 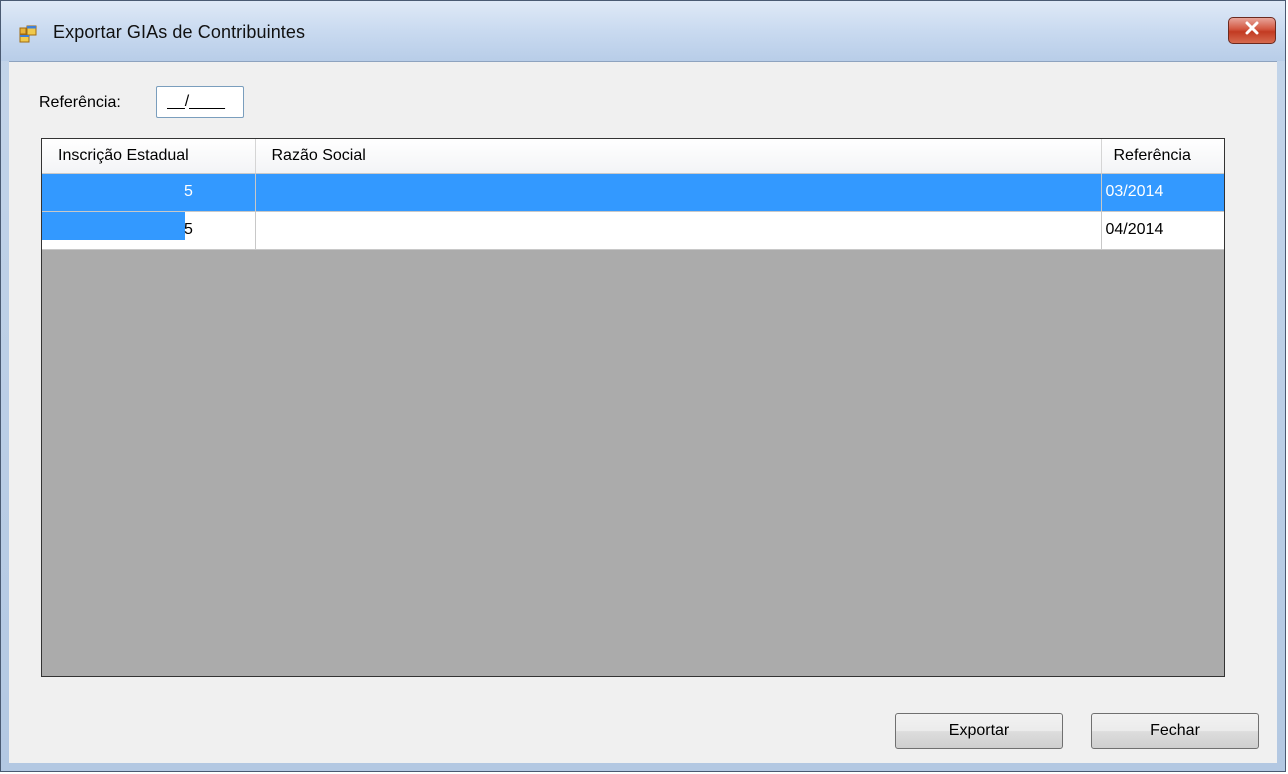 I want to click on close-window-button, so click(x=1252, y=30).